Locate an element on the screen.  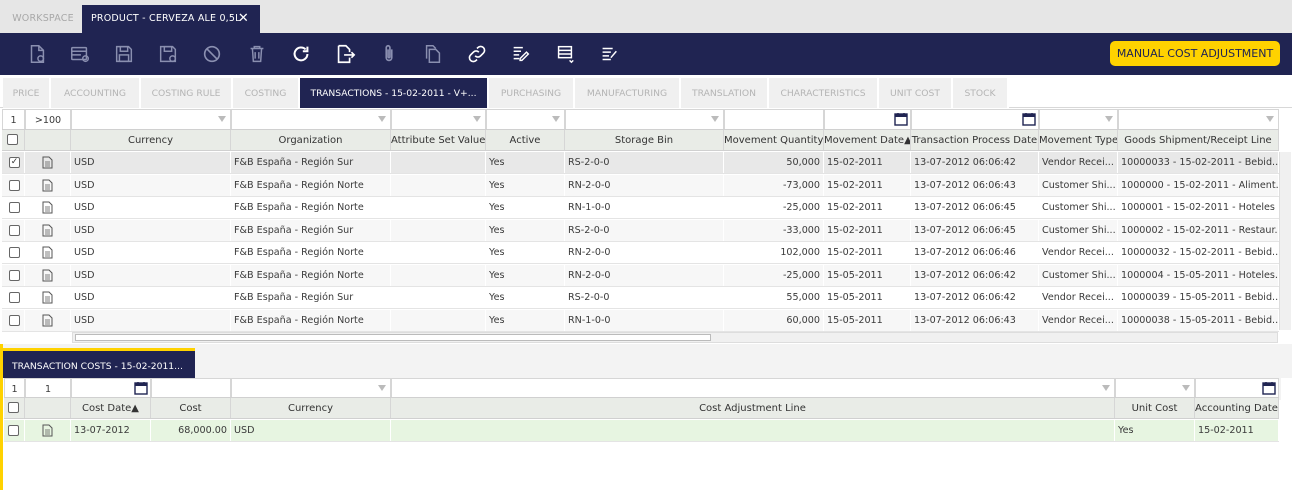
tab-manufacturing: MANUFACTURING is located at coordinates (628, 93).